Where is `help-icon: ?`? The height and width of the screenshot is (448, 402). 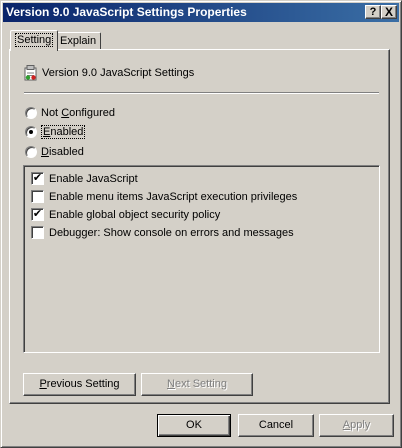
help-icon: ? is located at coordinates (373, 12).